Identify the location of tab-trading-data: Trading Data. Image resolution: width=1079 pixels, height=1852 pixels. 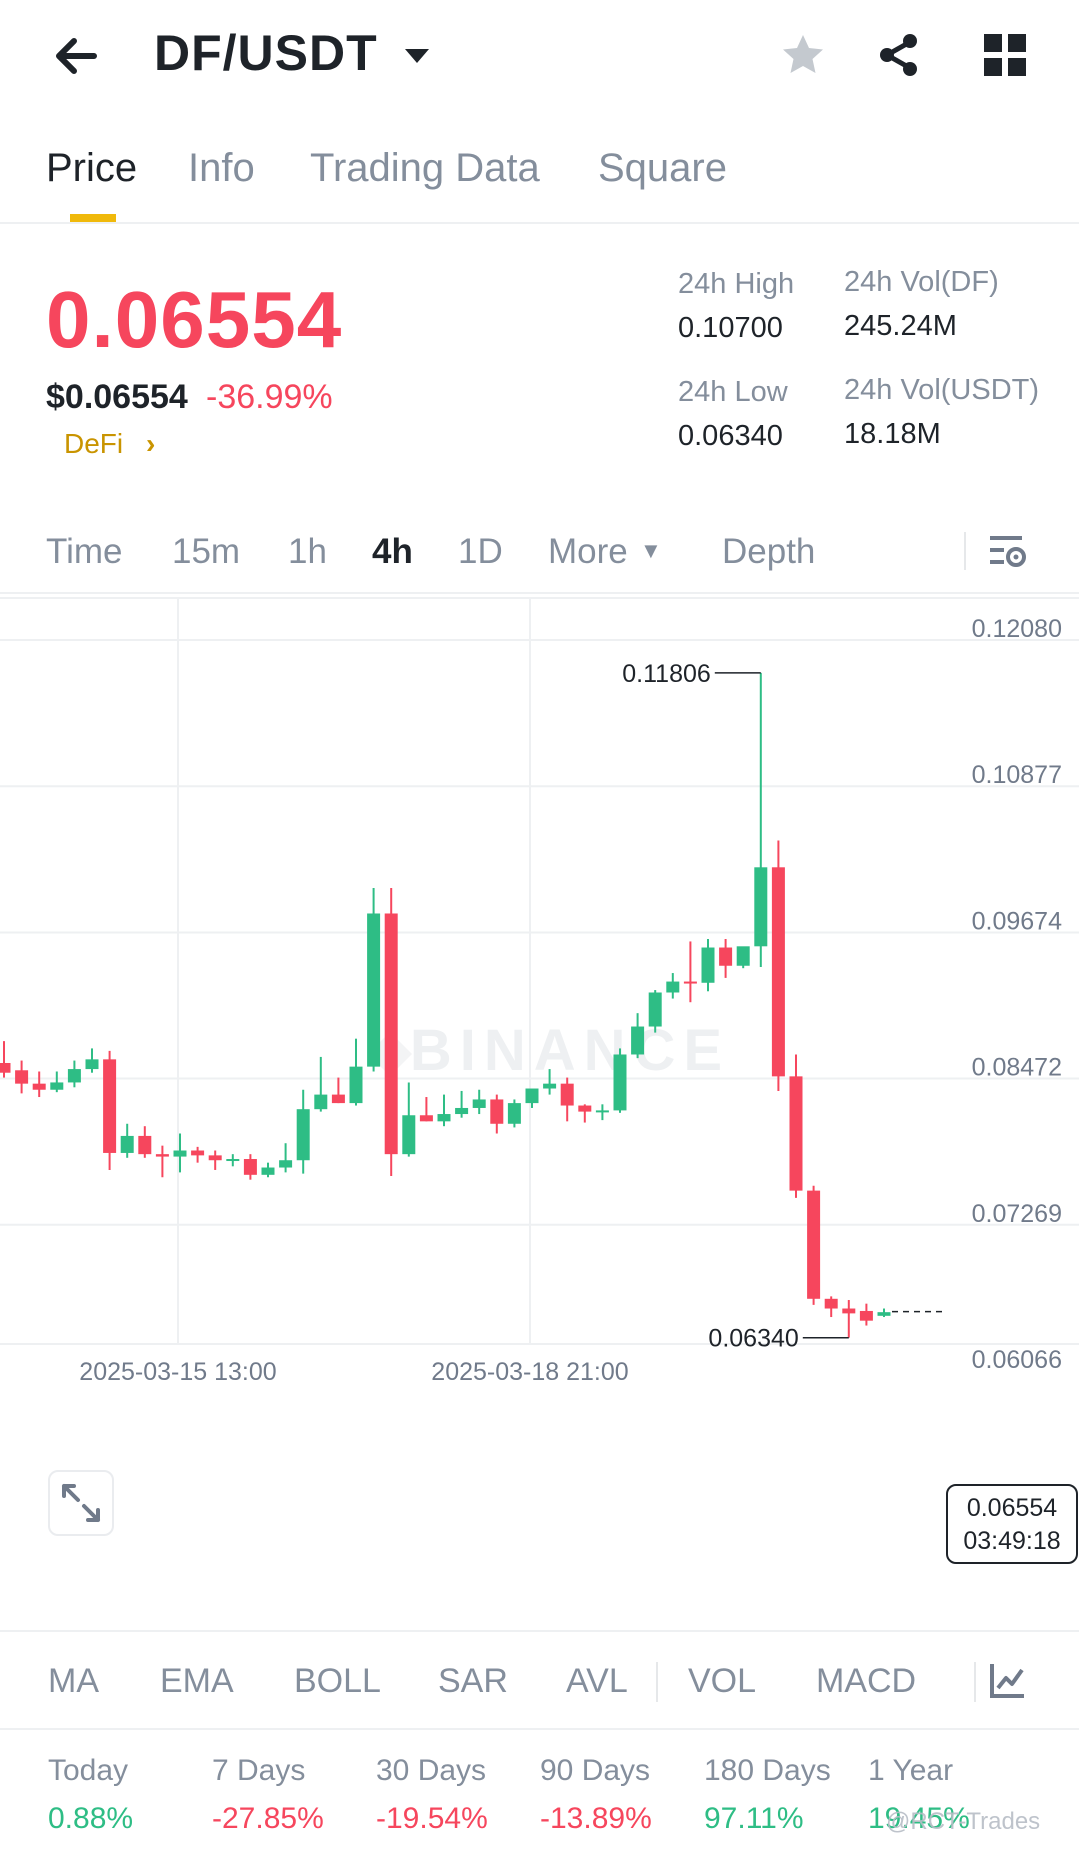
(425, 168).